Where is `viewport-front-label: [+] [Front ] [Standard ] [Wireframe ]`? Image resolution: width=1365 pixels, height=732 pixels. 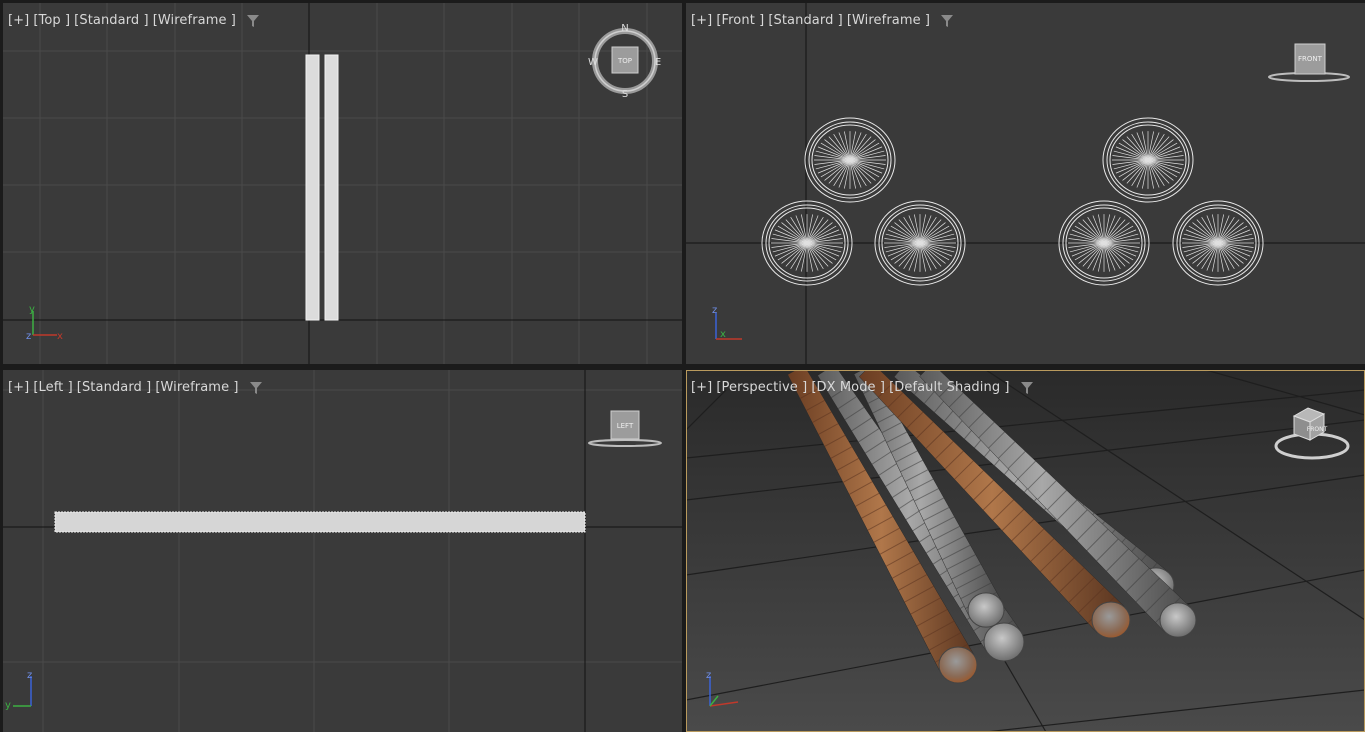 viewport-front-label: [+] [Front ] [Standard ] [Wireframe ] is located at coordinates (822, 20).